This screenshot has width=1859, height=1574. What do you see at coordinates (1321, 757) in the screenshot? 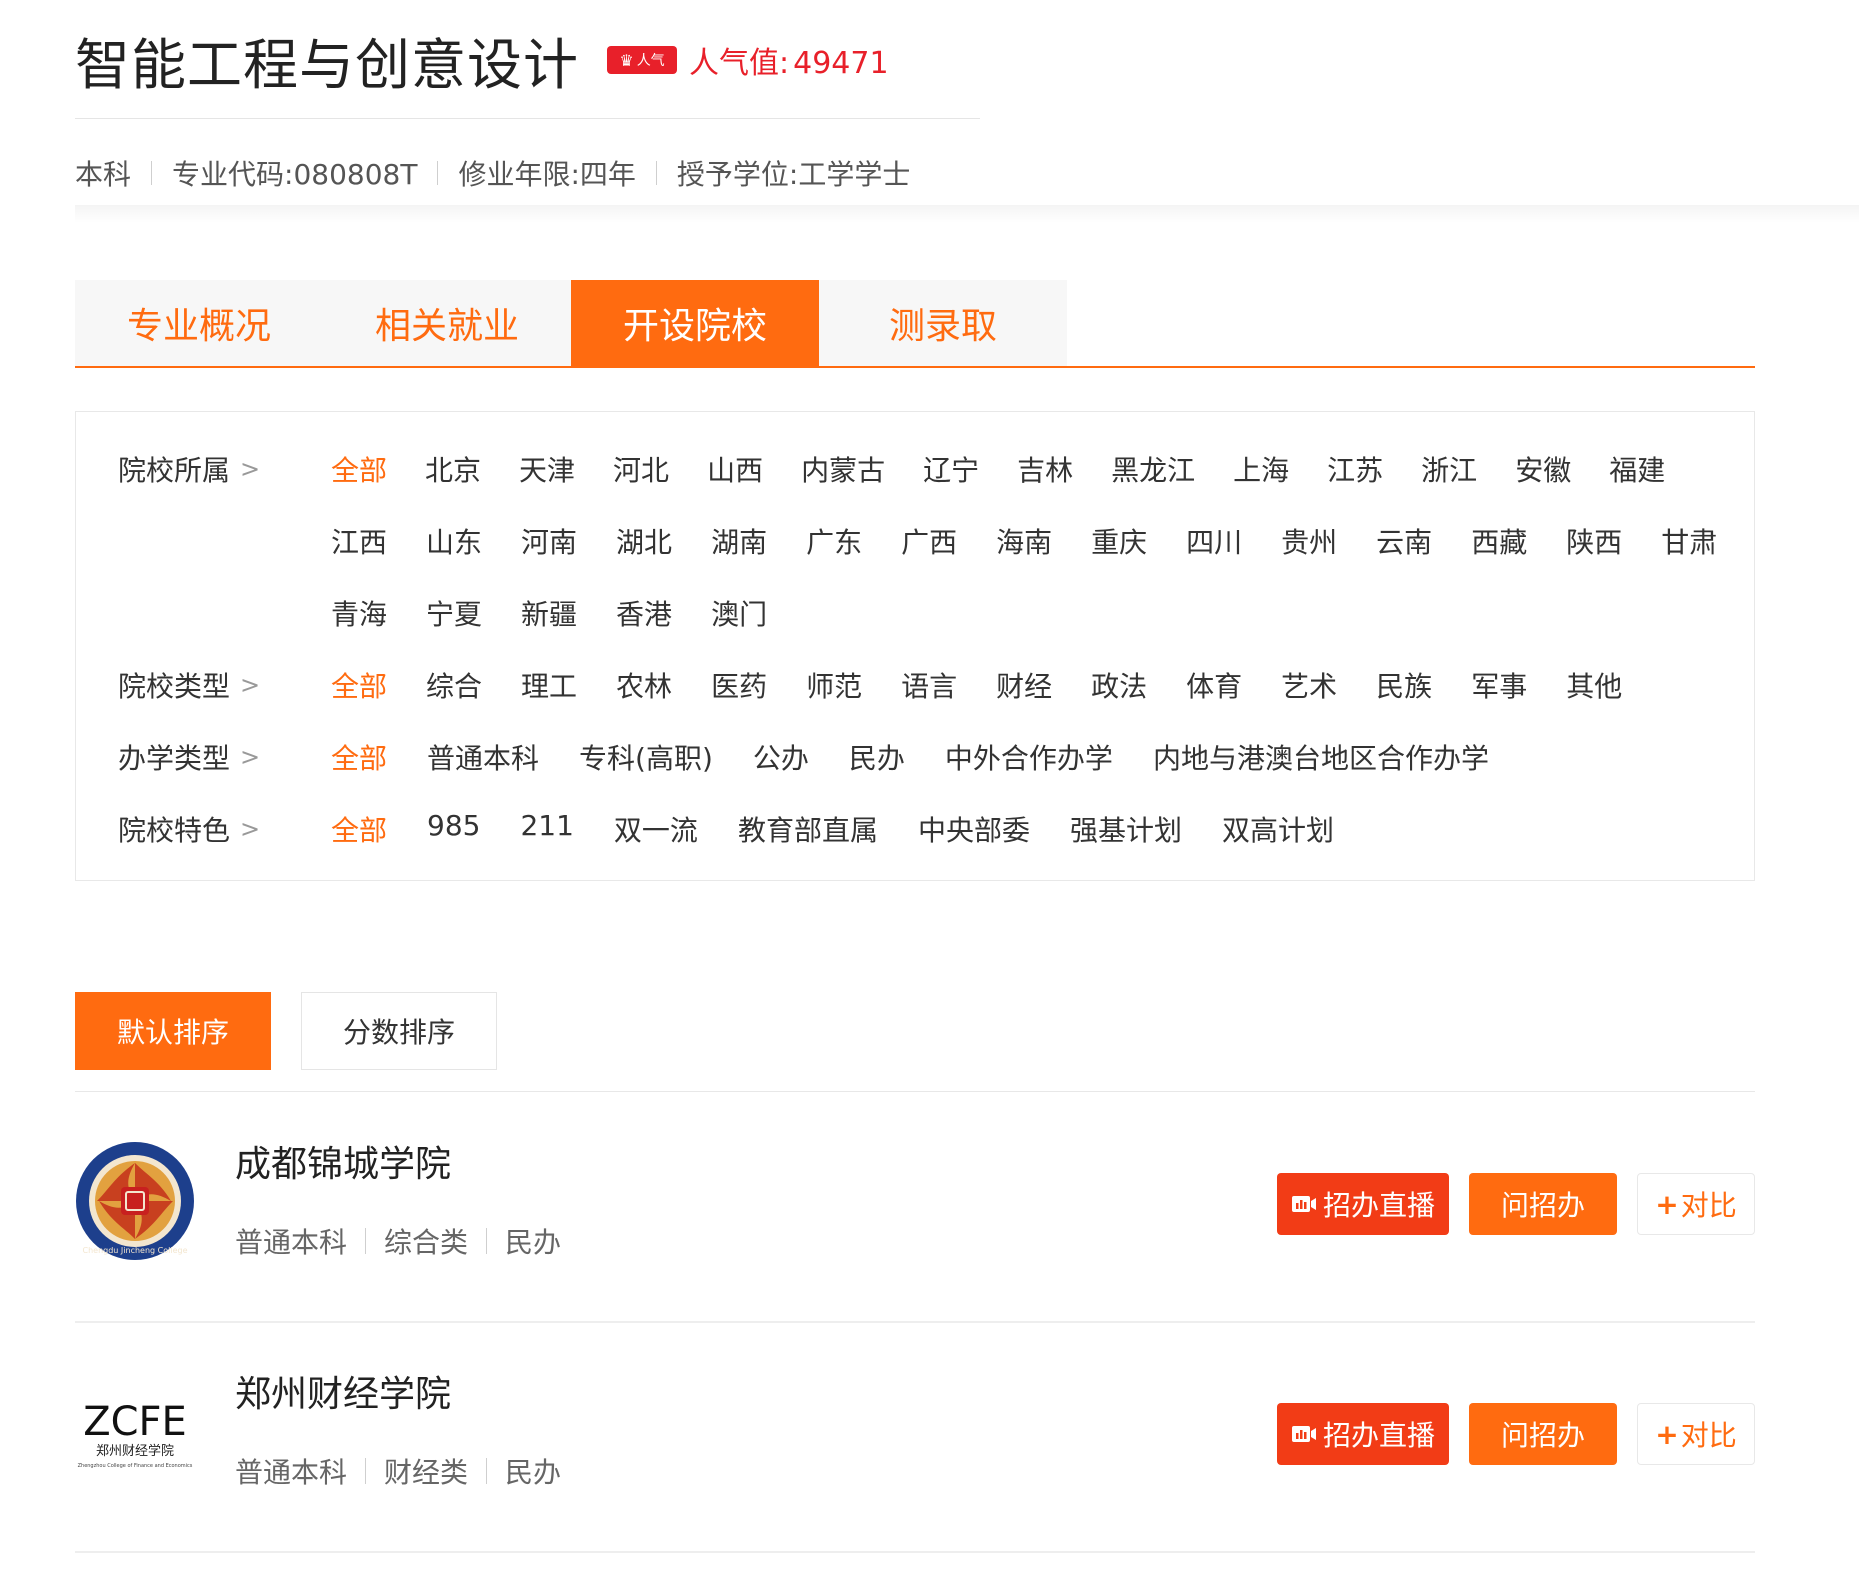
I see `filter-option-run_type: 内地与港澳台地区合作办学` at bounding box center [1321, 757].